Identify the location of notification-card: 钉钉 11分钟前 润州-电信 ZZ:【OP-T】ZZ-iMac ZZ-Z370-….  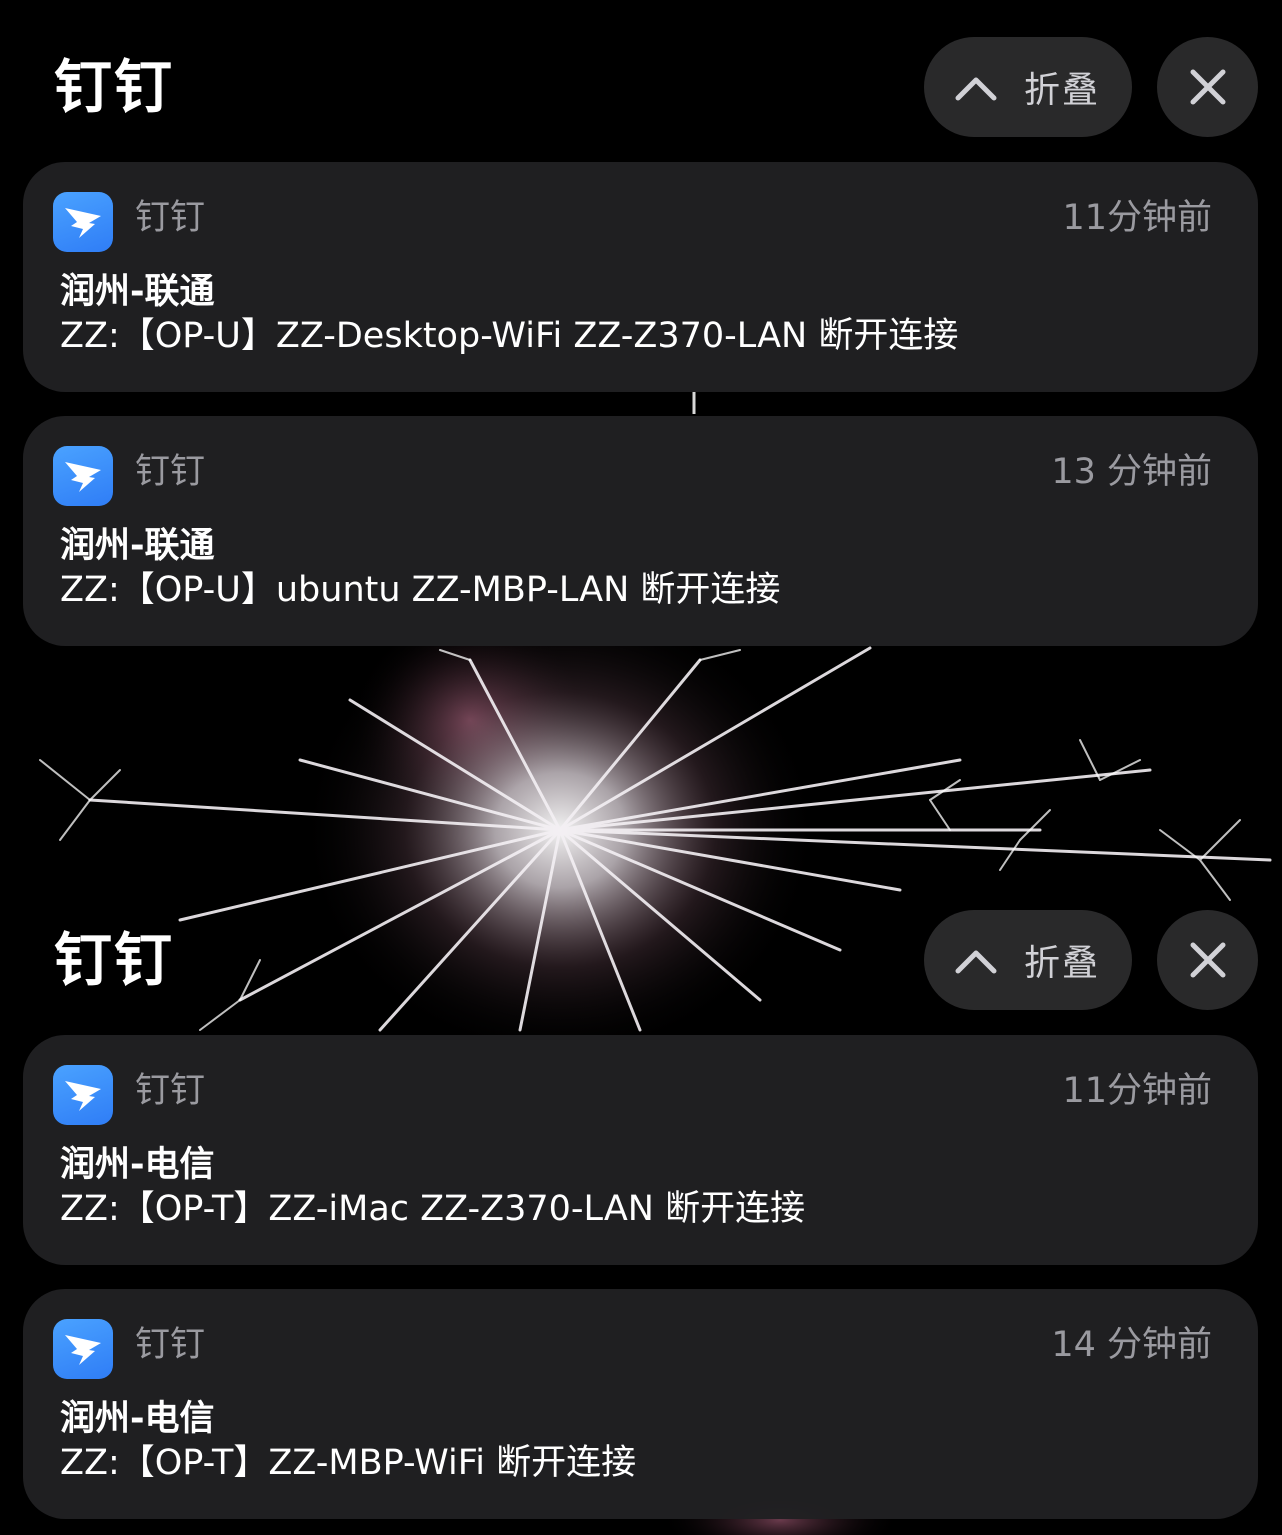
(640, 1150).